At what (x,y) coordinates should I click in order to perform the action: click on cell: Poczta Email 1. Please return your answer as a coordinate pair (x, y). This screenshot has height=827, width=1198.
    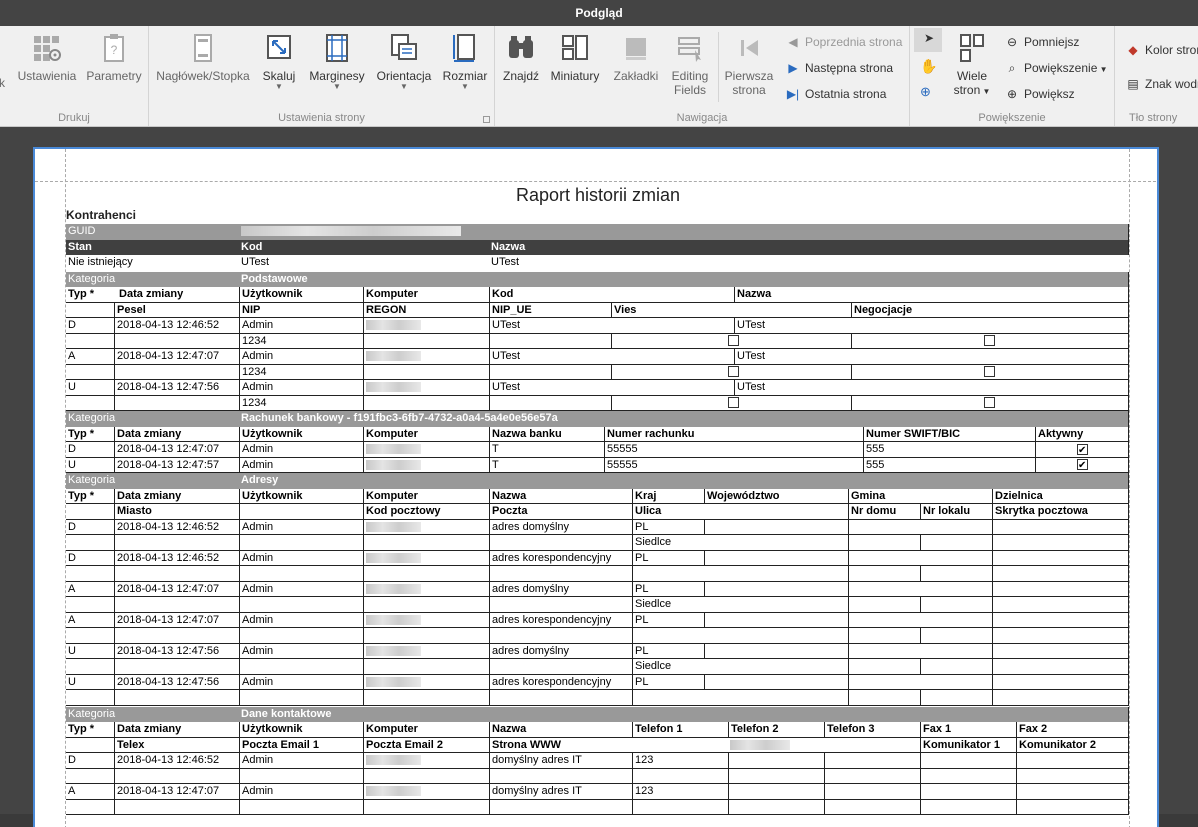
    Looking at the image, I should click on (301, 744).